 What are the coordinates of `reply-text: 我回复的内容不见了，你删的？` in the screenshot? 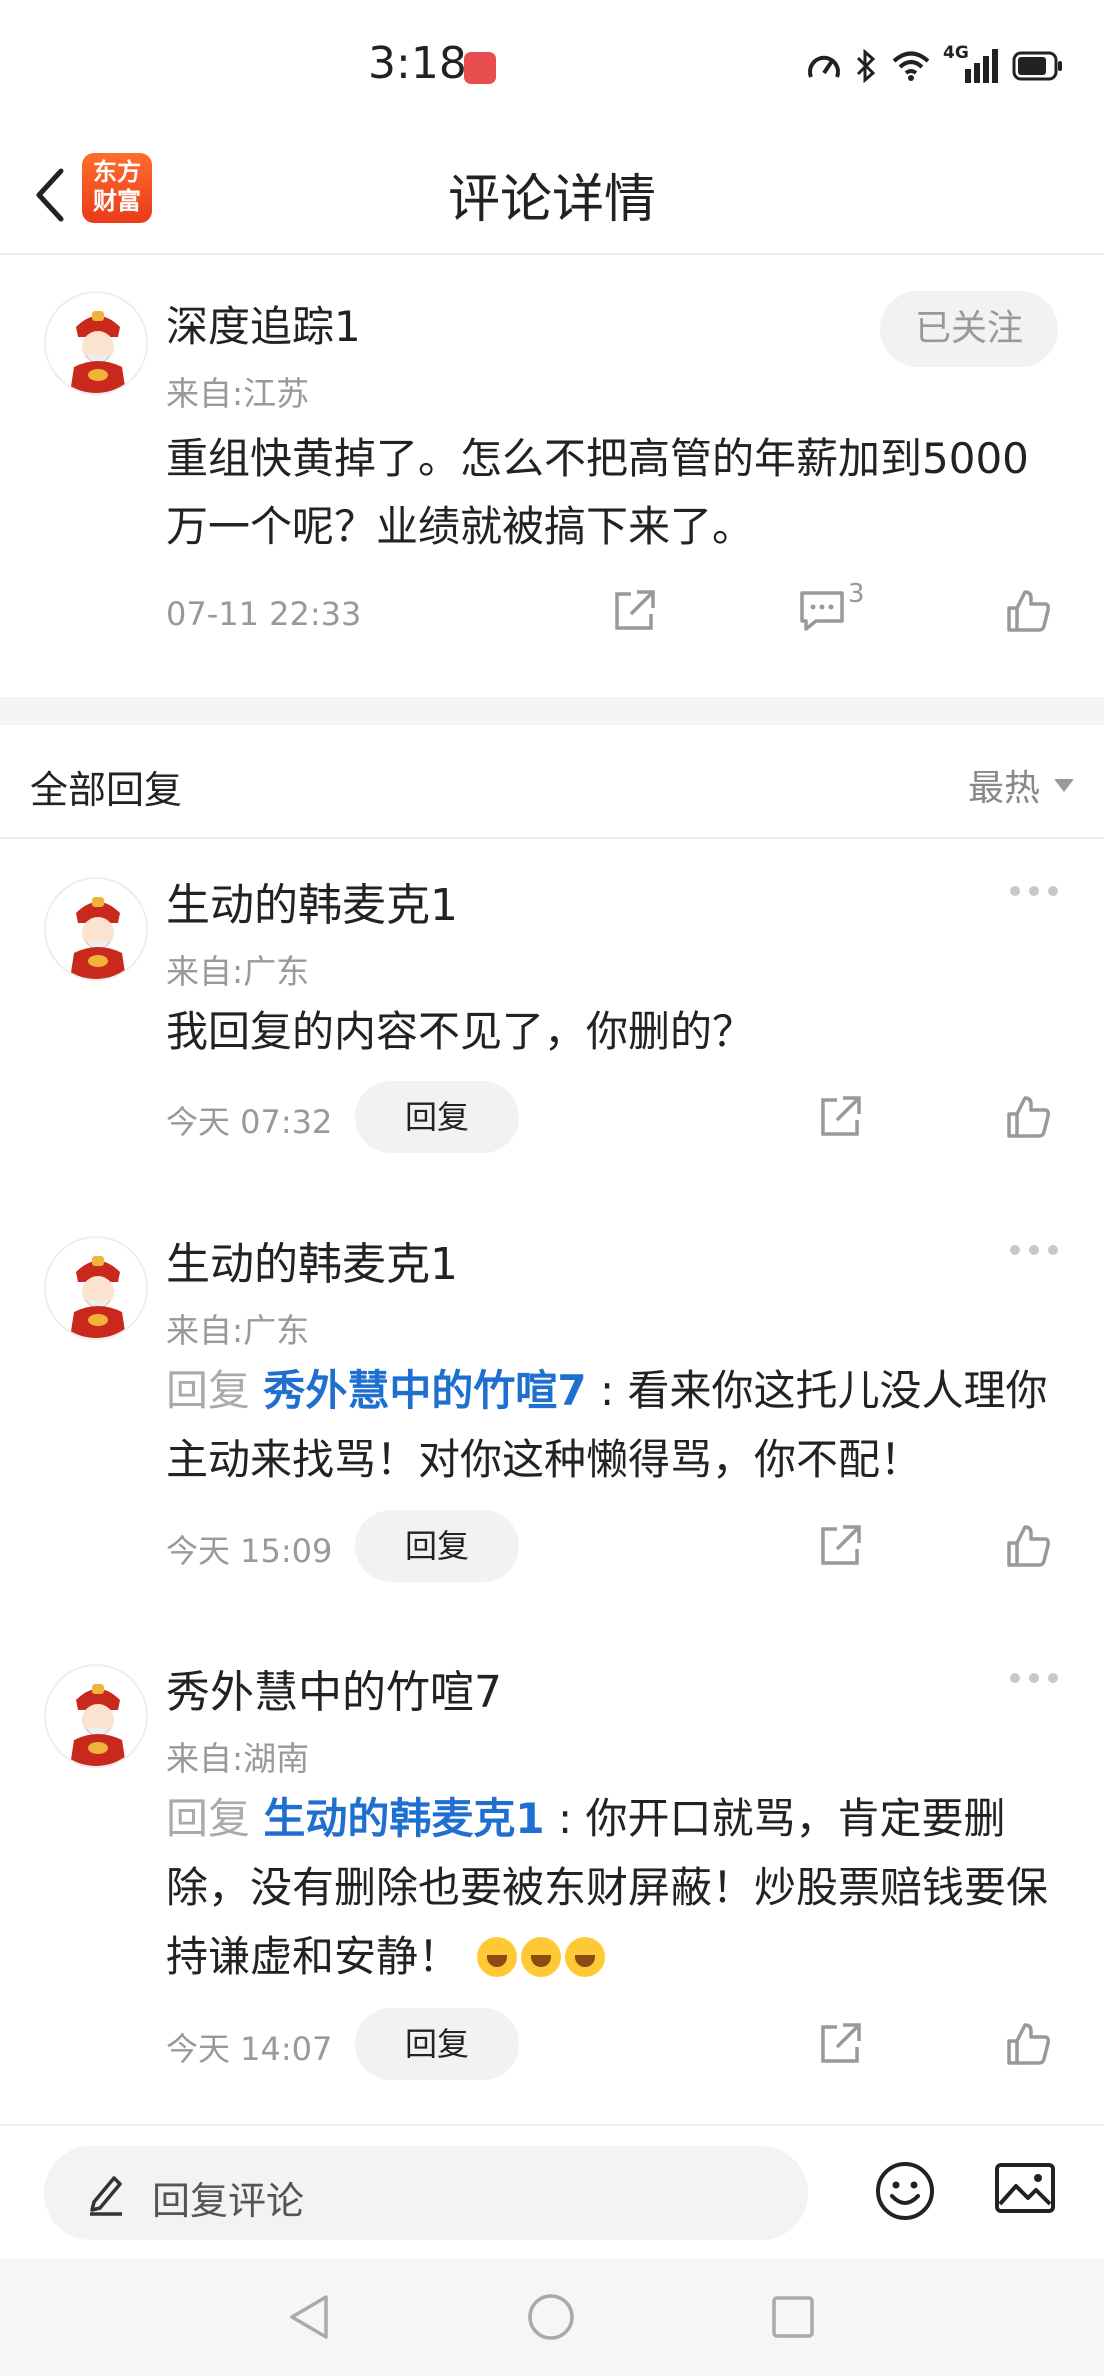 It's located at (460, 1031).